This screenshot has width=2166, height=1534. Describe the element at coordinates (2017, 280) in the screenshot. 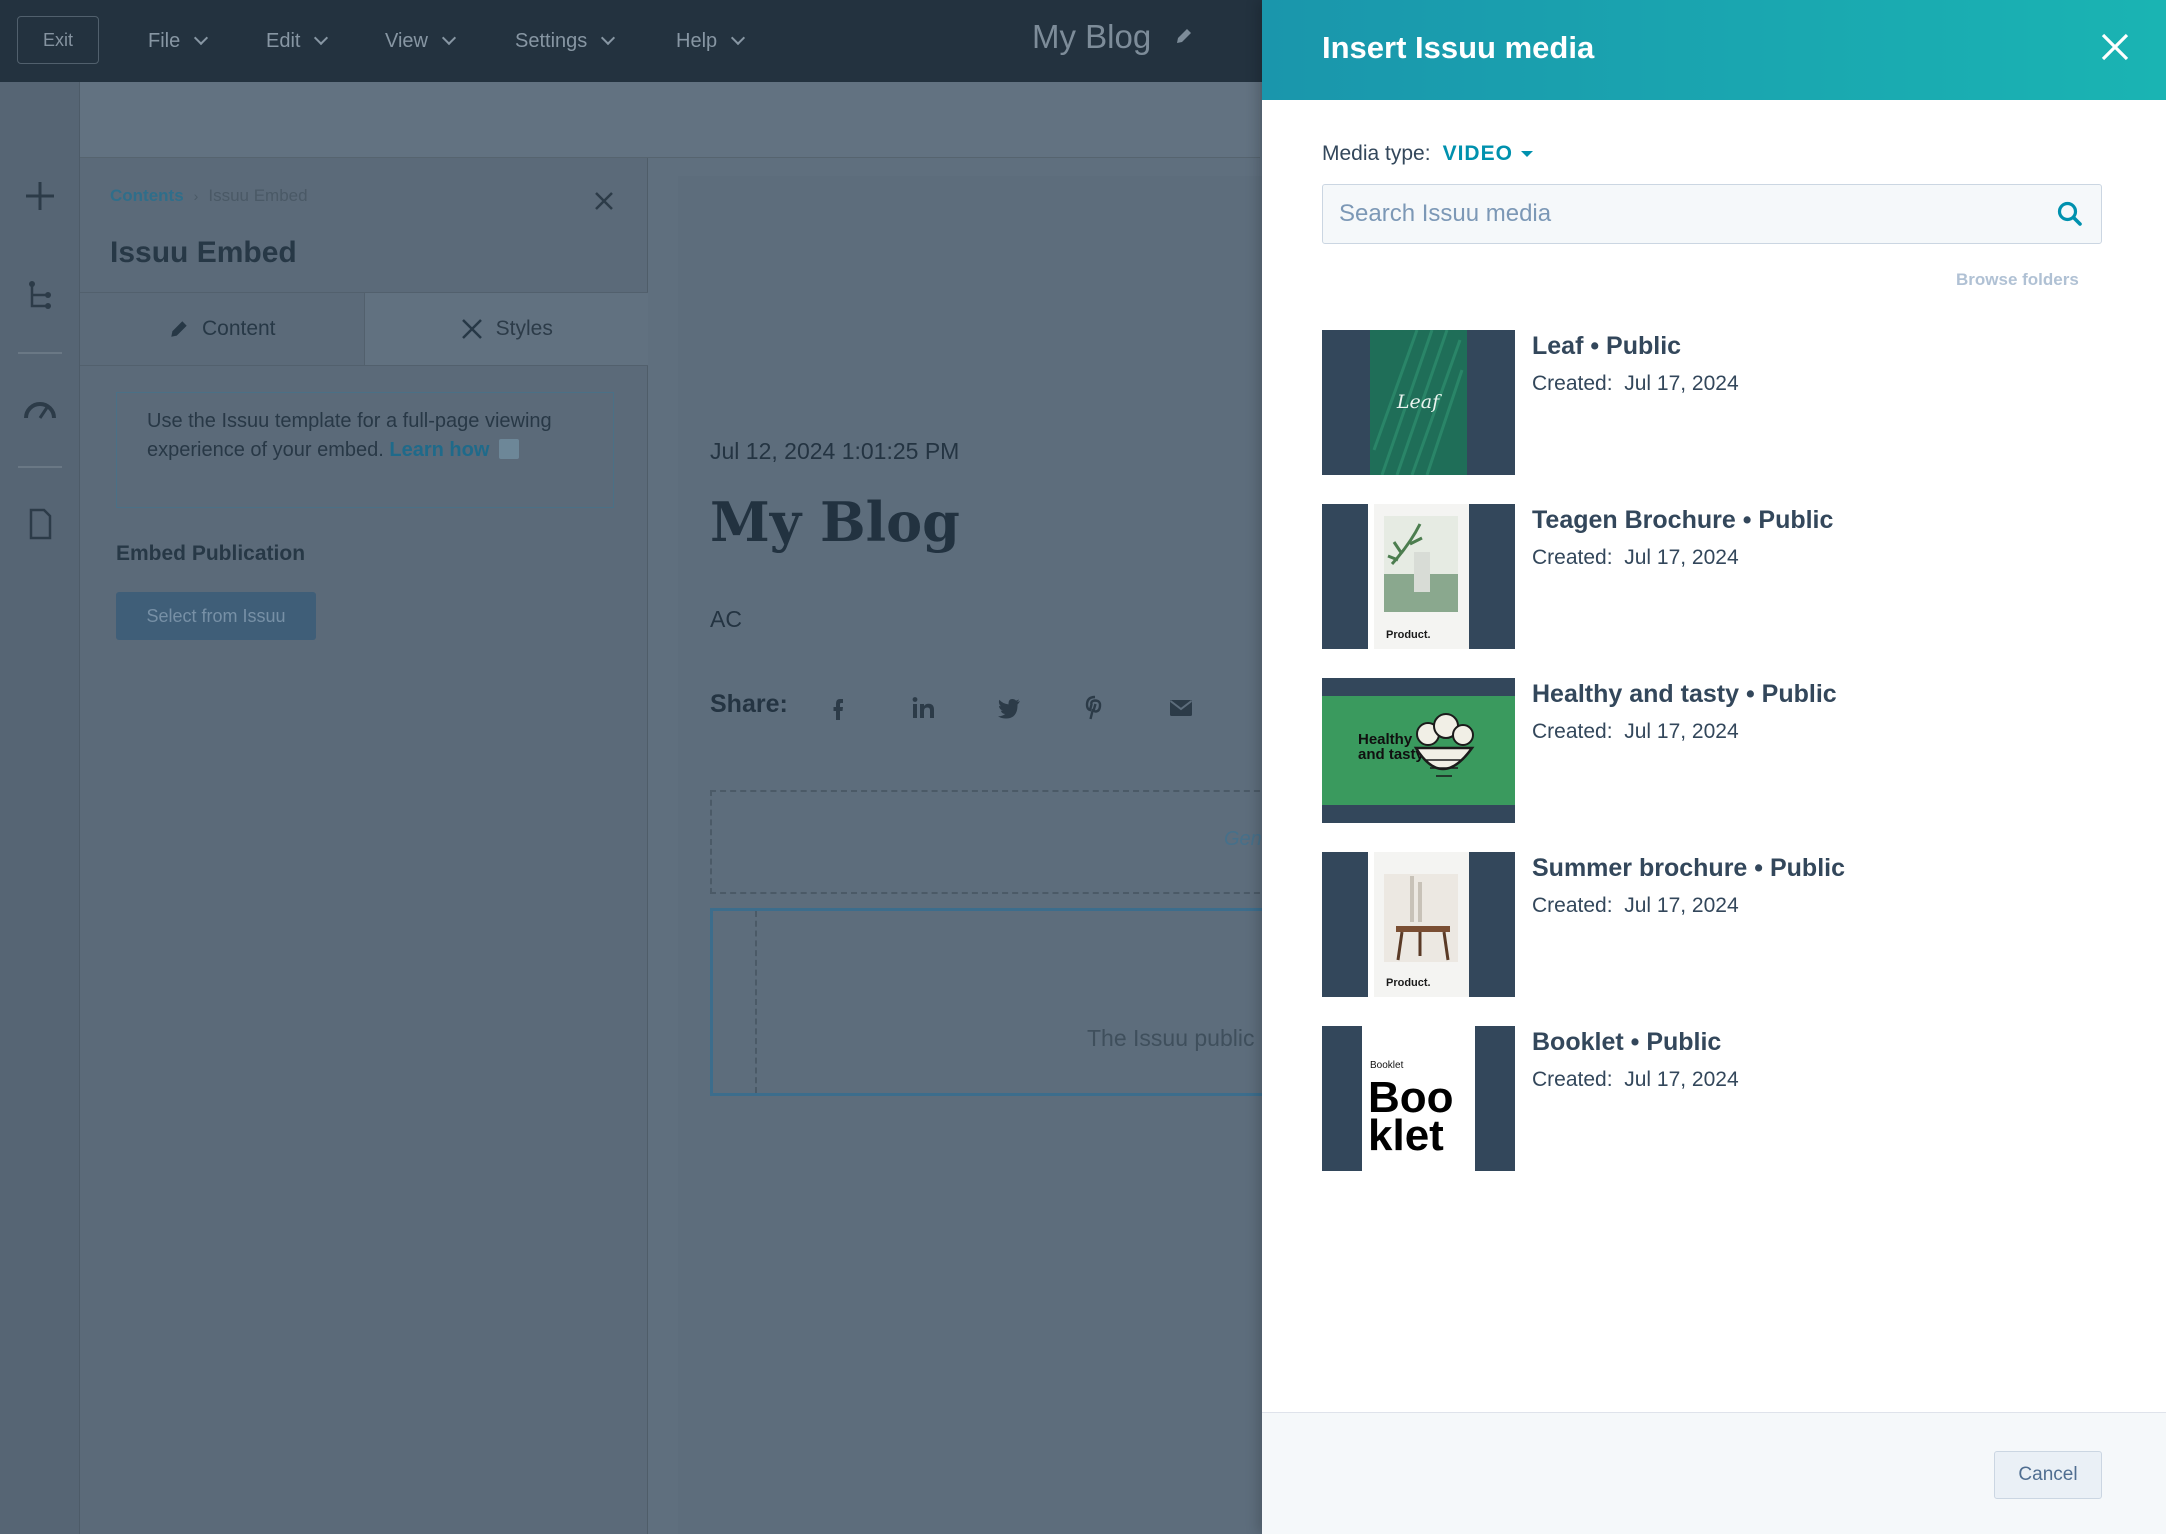

I see `browse-folders-link: Browse folders` at that location.